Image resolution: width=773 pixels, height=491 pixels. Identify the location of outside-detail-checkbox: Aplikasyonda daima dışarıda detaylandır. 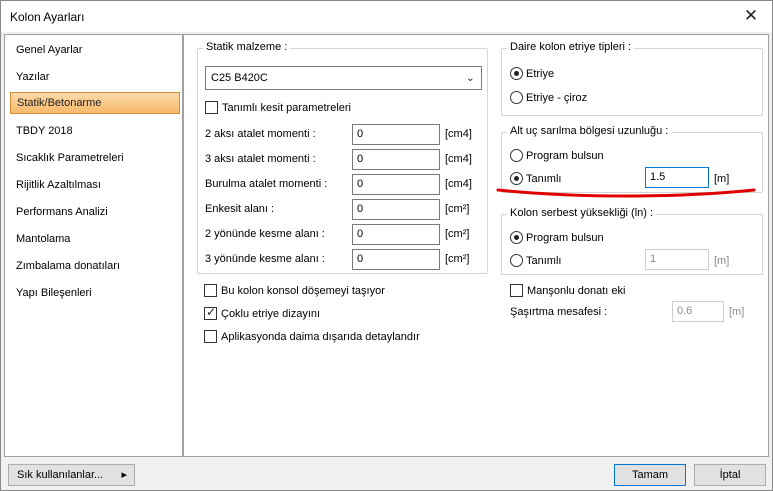
(312, 336).